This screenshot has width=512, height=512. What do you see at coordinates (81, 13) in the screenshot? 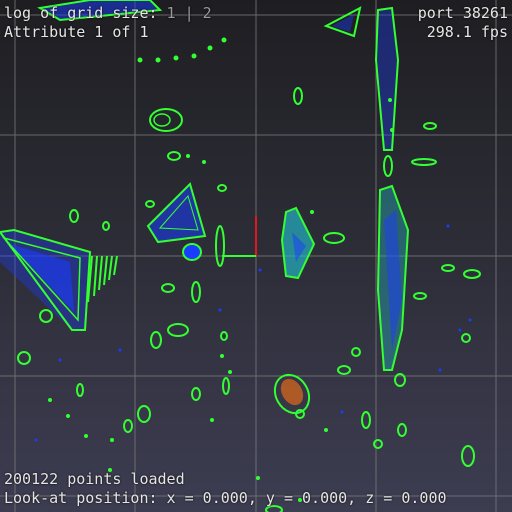
I see `grid-size-label: log of grid size:` at bounding box center [81, 13].